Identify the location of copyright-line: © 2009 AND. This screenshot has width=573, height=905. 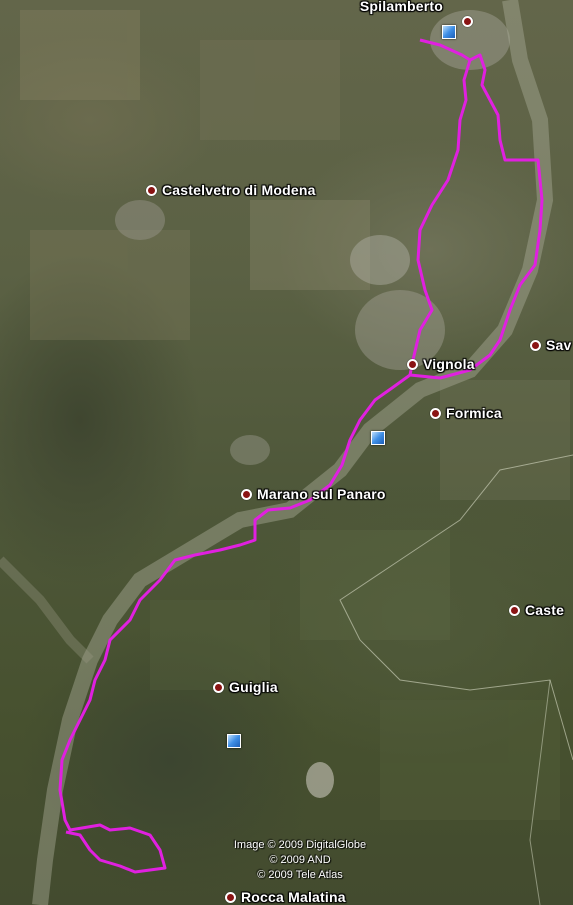
(300, 860).